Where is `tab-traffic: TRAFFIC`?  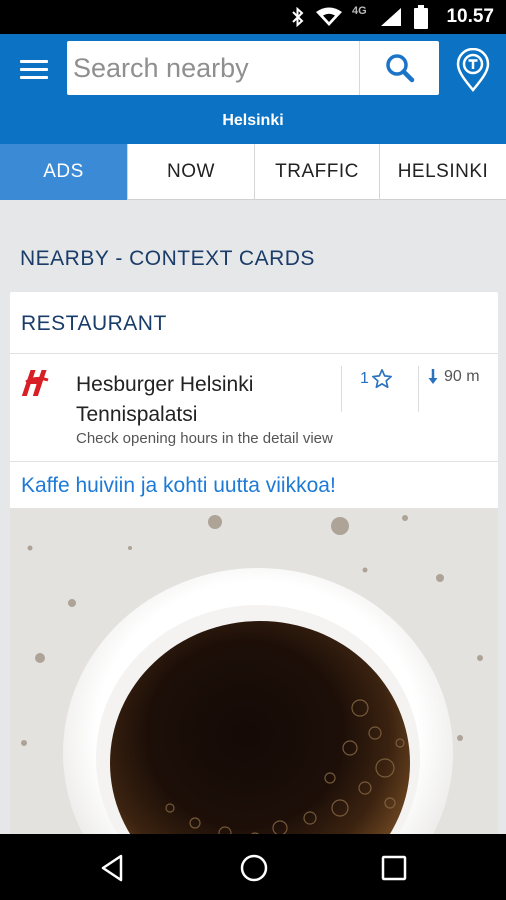
tab-traffic: TRAFFIC is located at coordinates (317, 172).